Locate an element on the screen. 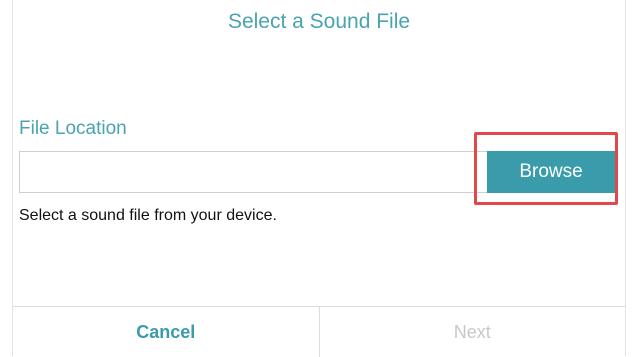 This screenshot has width=638, height=357. cancel-button: Cancel is located at coordinates (166, 332).